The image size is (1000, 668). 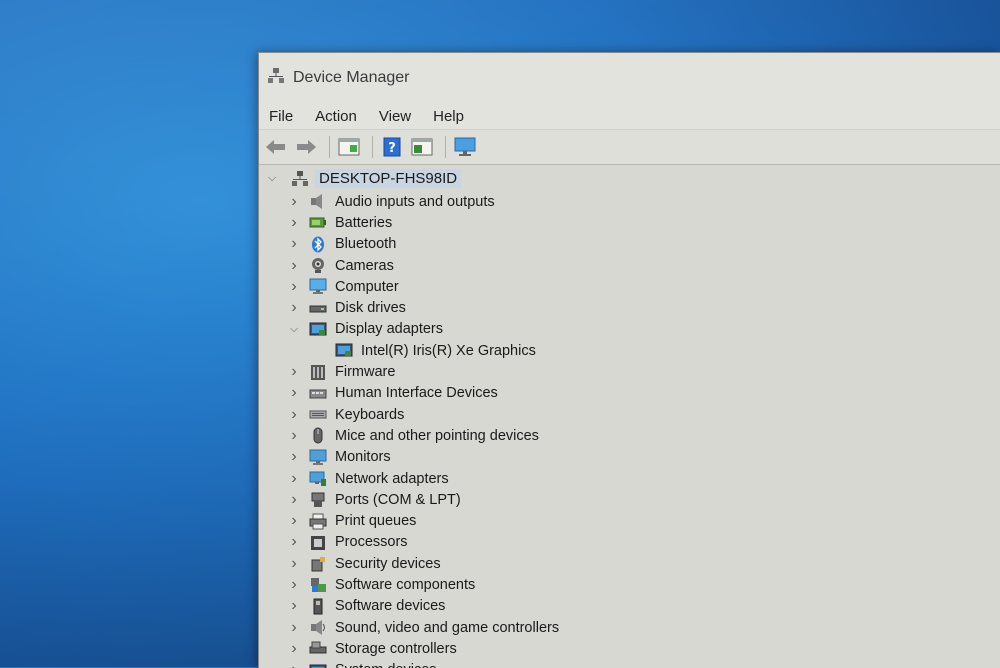 I want to click on tree-category-label: Processors, so click(x=371, y=542).